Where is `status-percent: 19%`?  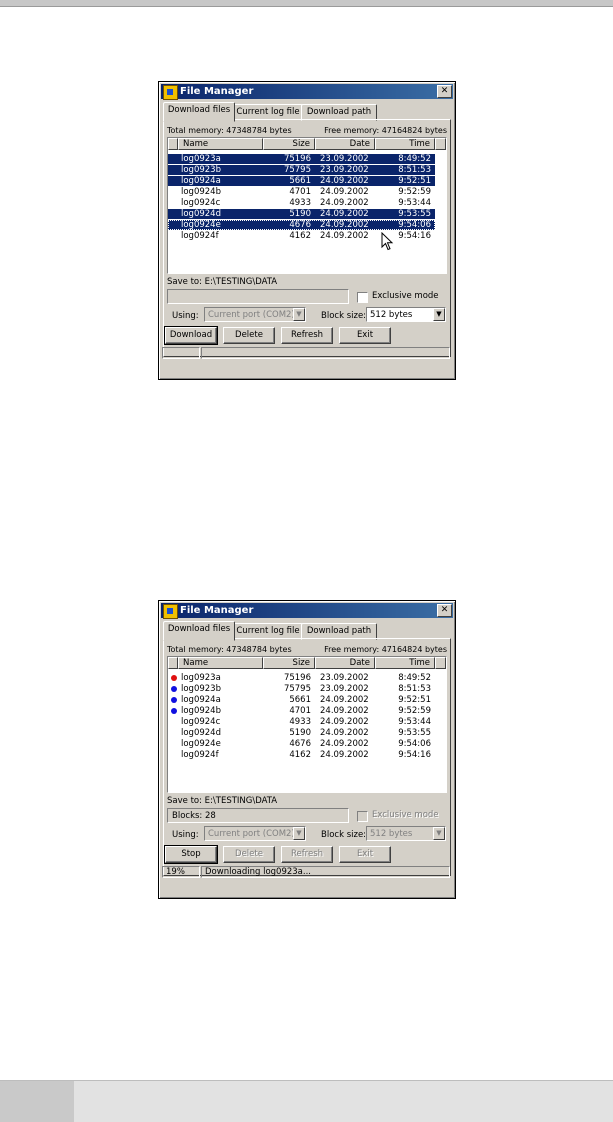
status-percent: 19% is located at coordinates (181, 872).